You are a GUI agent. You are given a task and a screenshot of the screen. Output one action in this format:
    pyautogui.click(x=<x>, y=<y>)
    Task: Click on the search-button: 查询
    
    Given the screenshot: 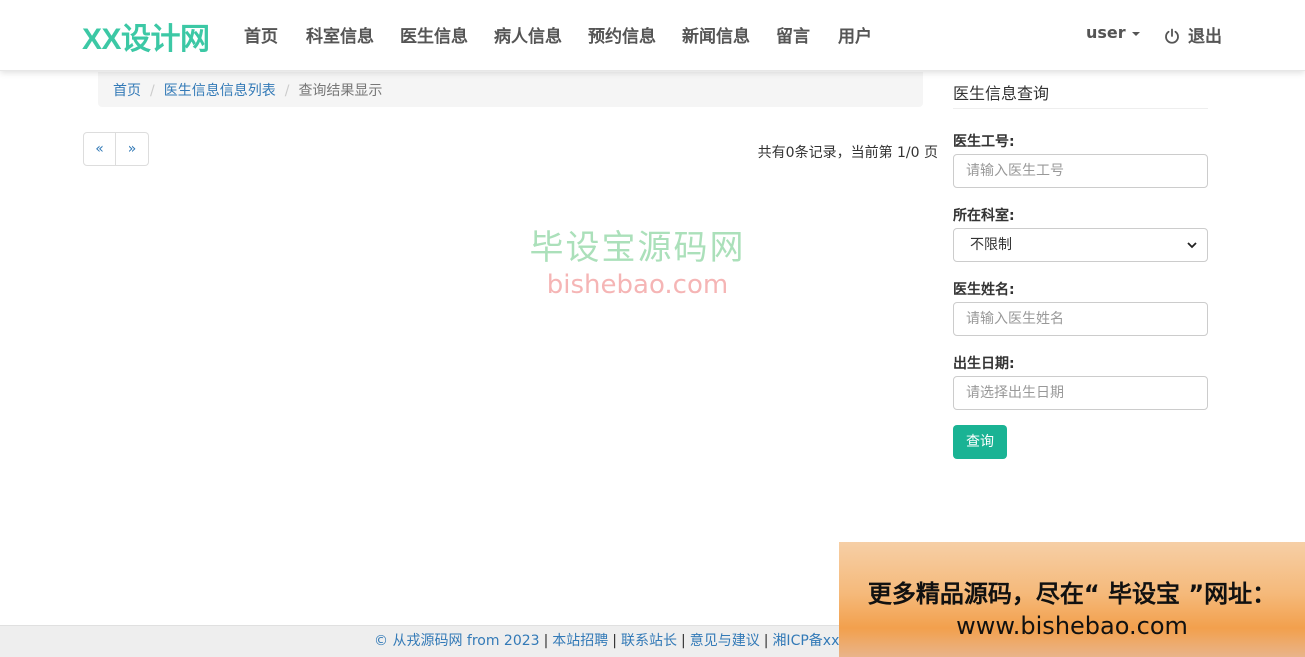 What is the action you would take?
    pyautogui.click(x=980, y=442)
    